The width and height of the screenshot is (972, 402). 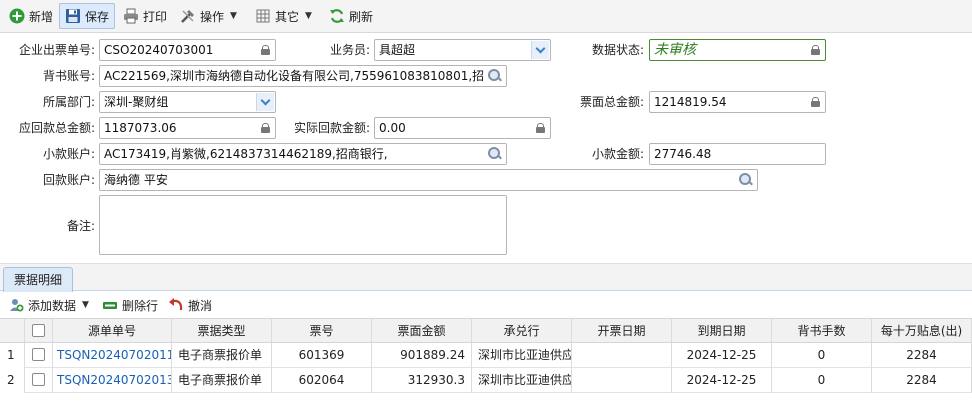 I want to click on col-header: 源单单号, so click(x=112, y=331).